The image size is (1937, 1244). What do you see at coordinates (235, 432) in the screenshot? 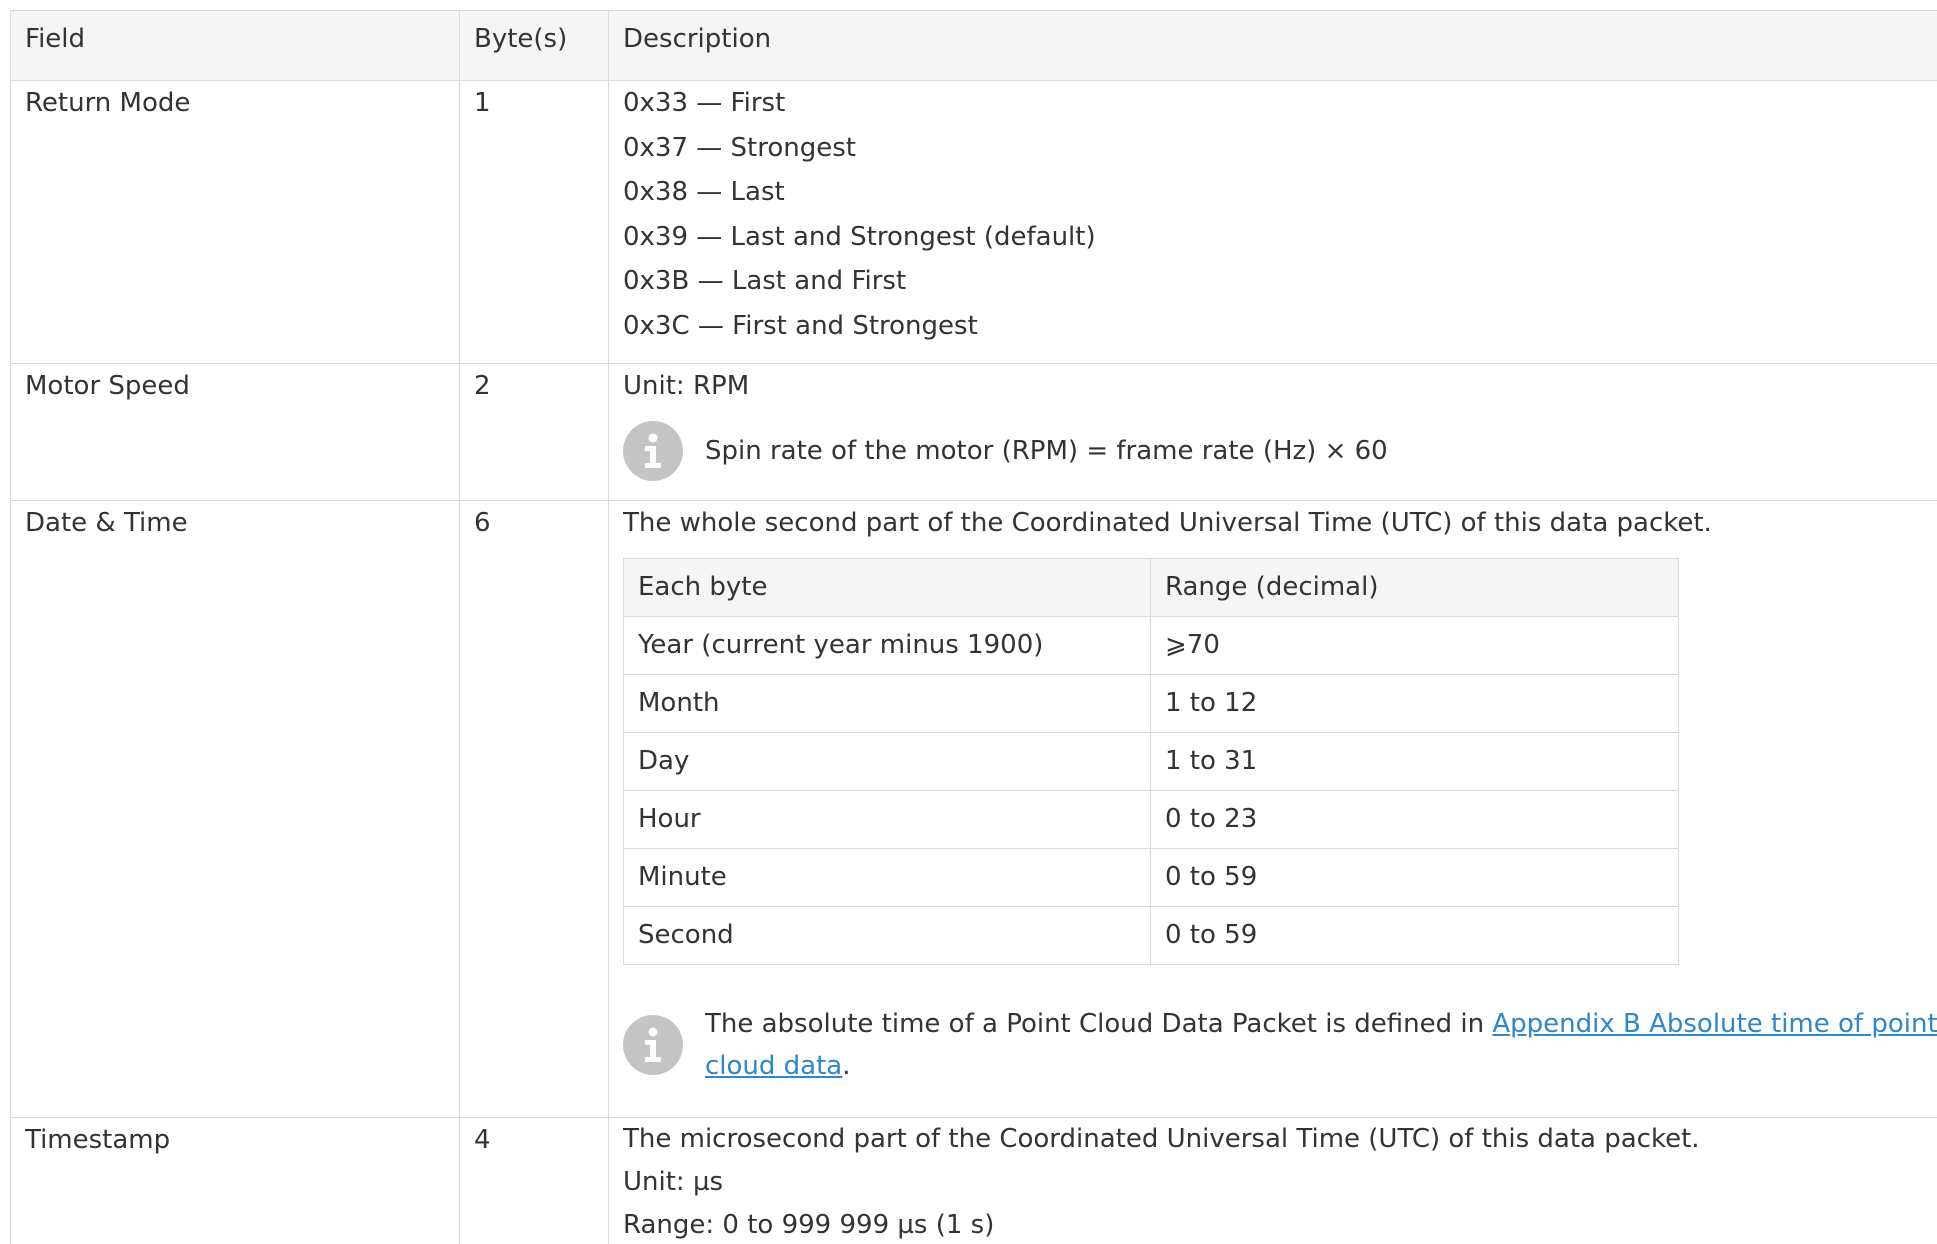
I see `field-name: Motor Speed` at bounding box center [235, 432].